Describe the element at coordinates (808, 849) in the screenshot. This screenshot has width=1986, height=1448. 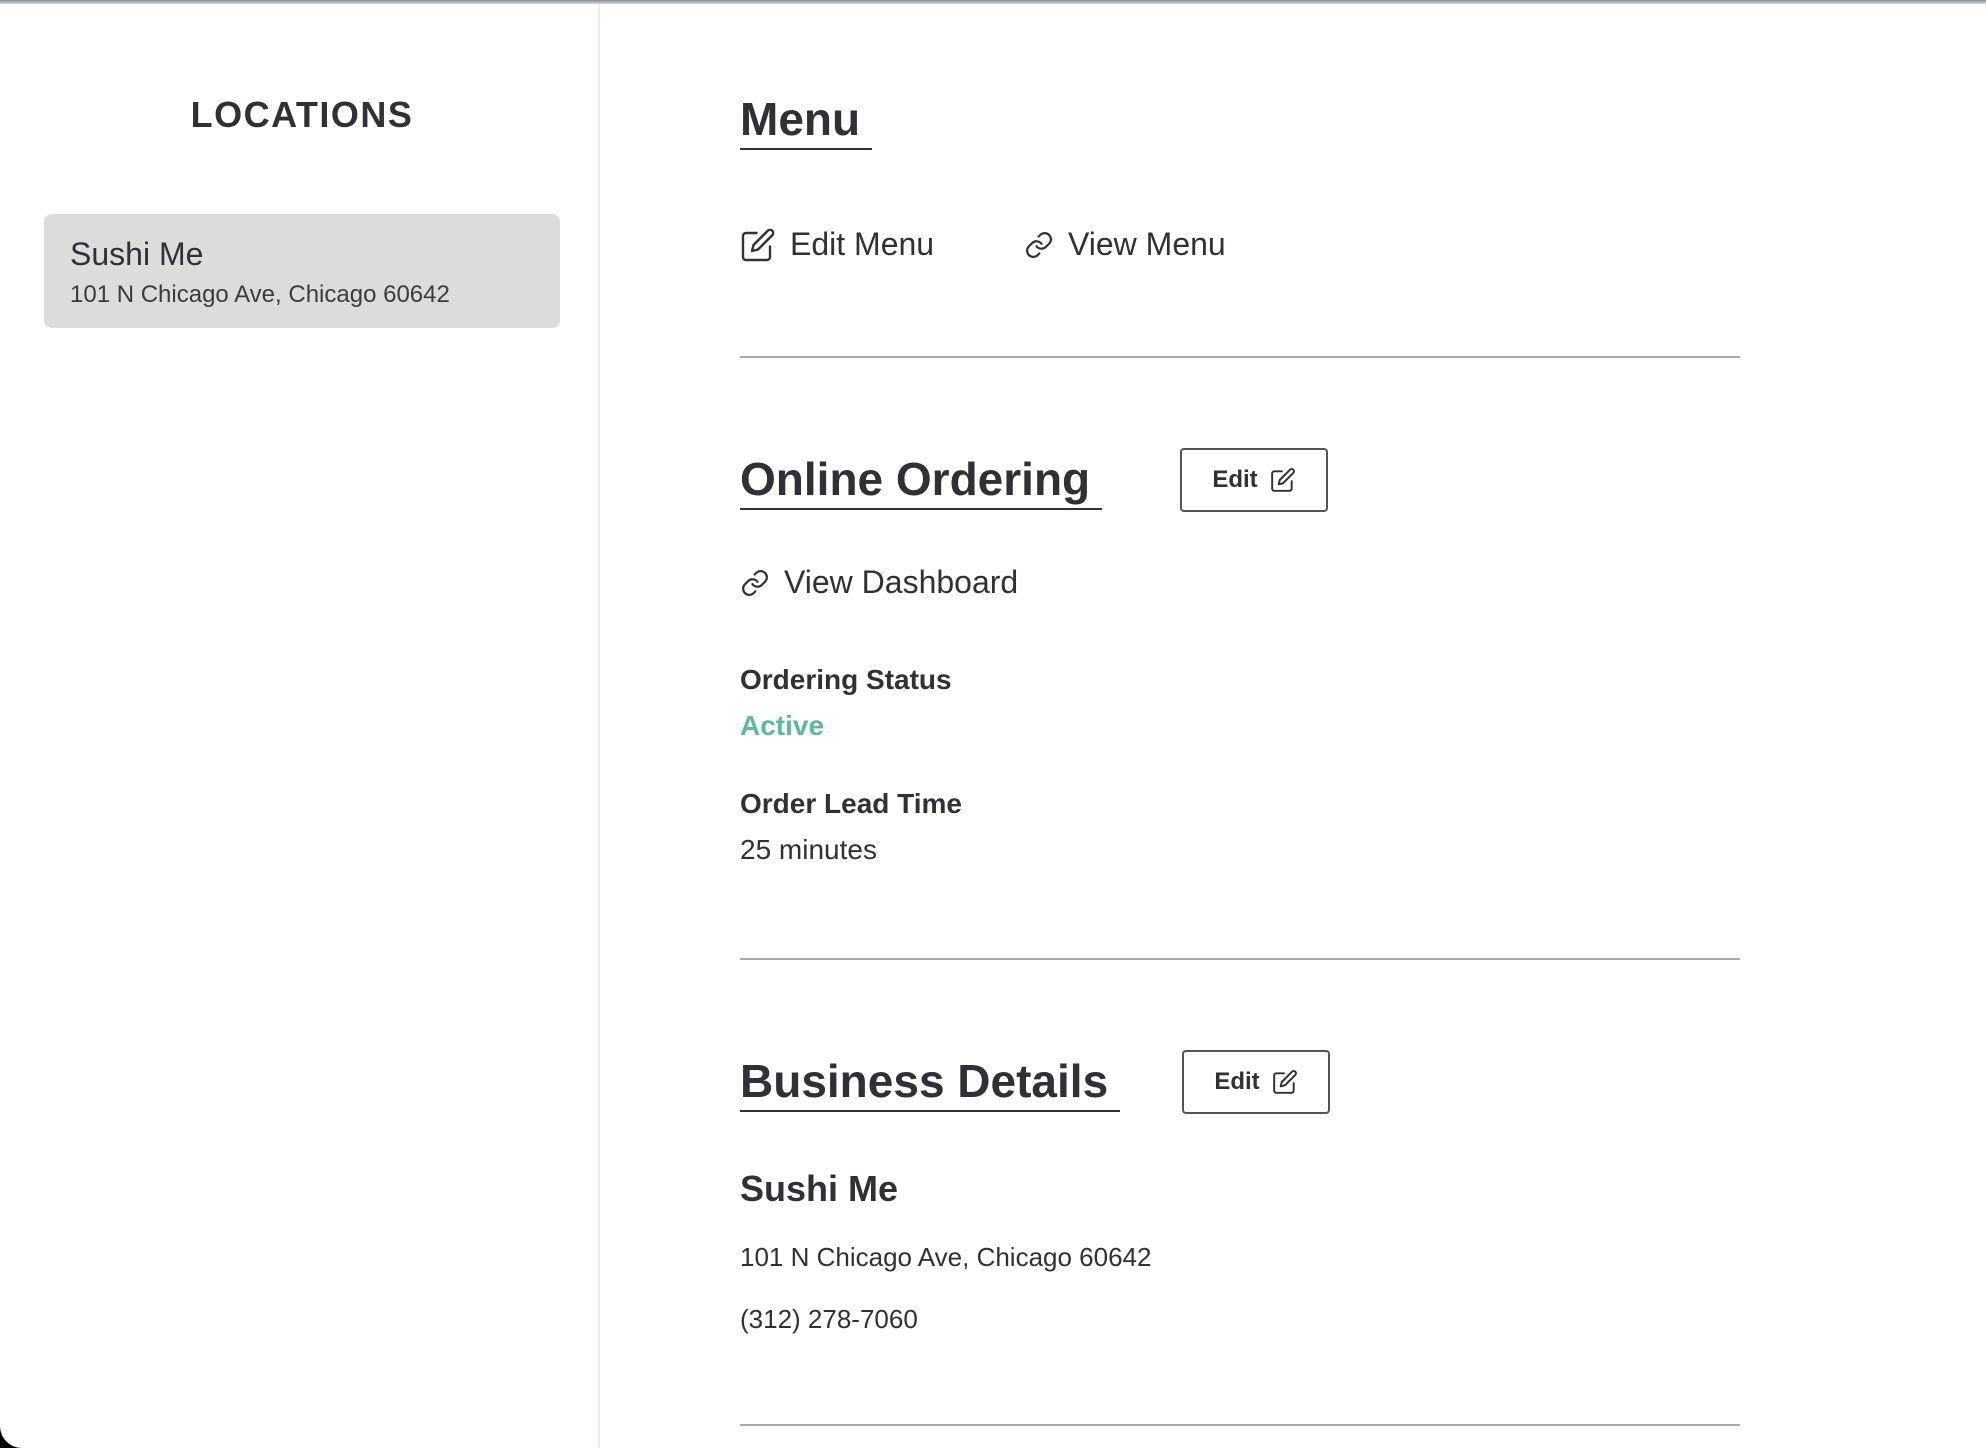
I see `order-lead-time-value: 25 minutes` at that location.